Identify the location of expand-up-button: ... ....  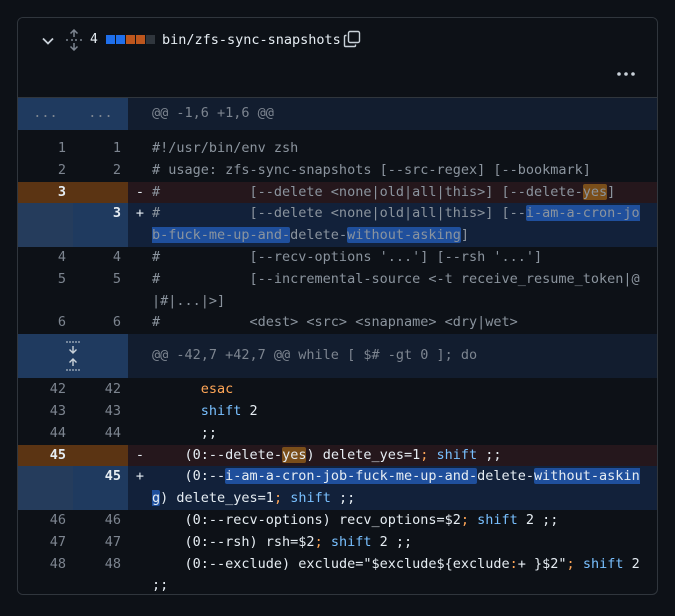
(73, 114).